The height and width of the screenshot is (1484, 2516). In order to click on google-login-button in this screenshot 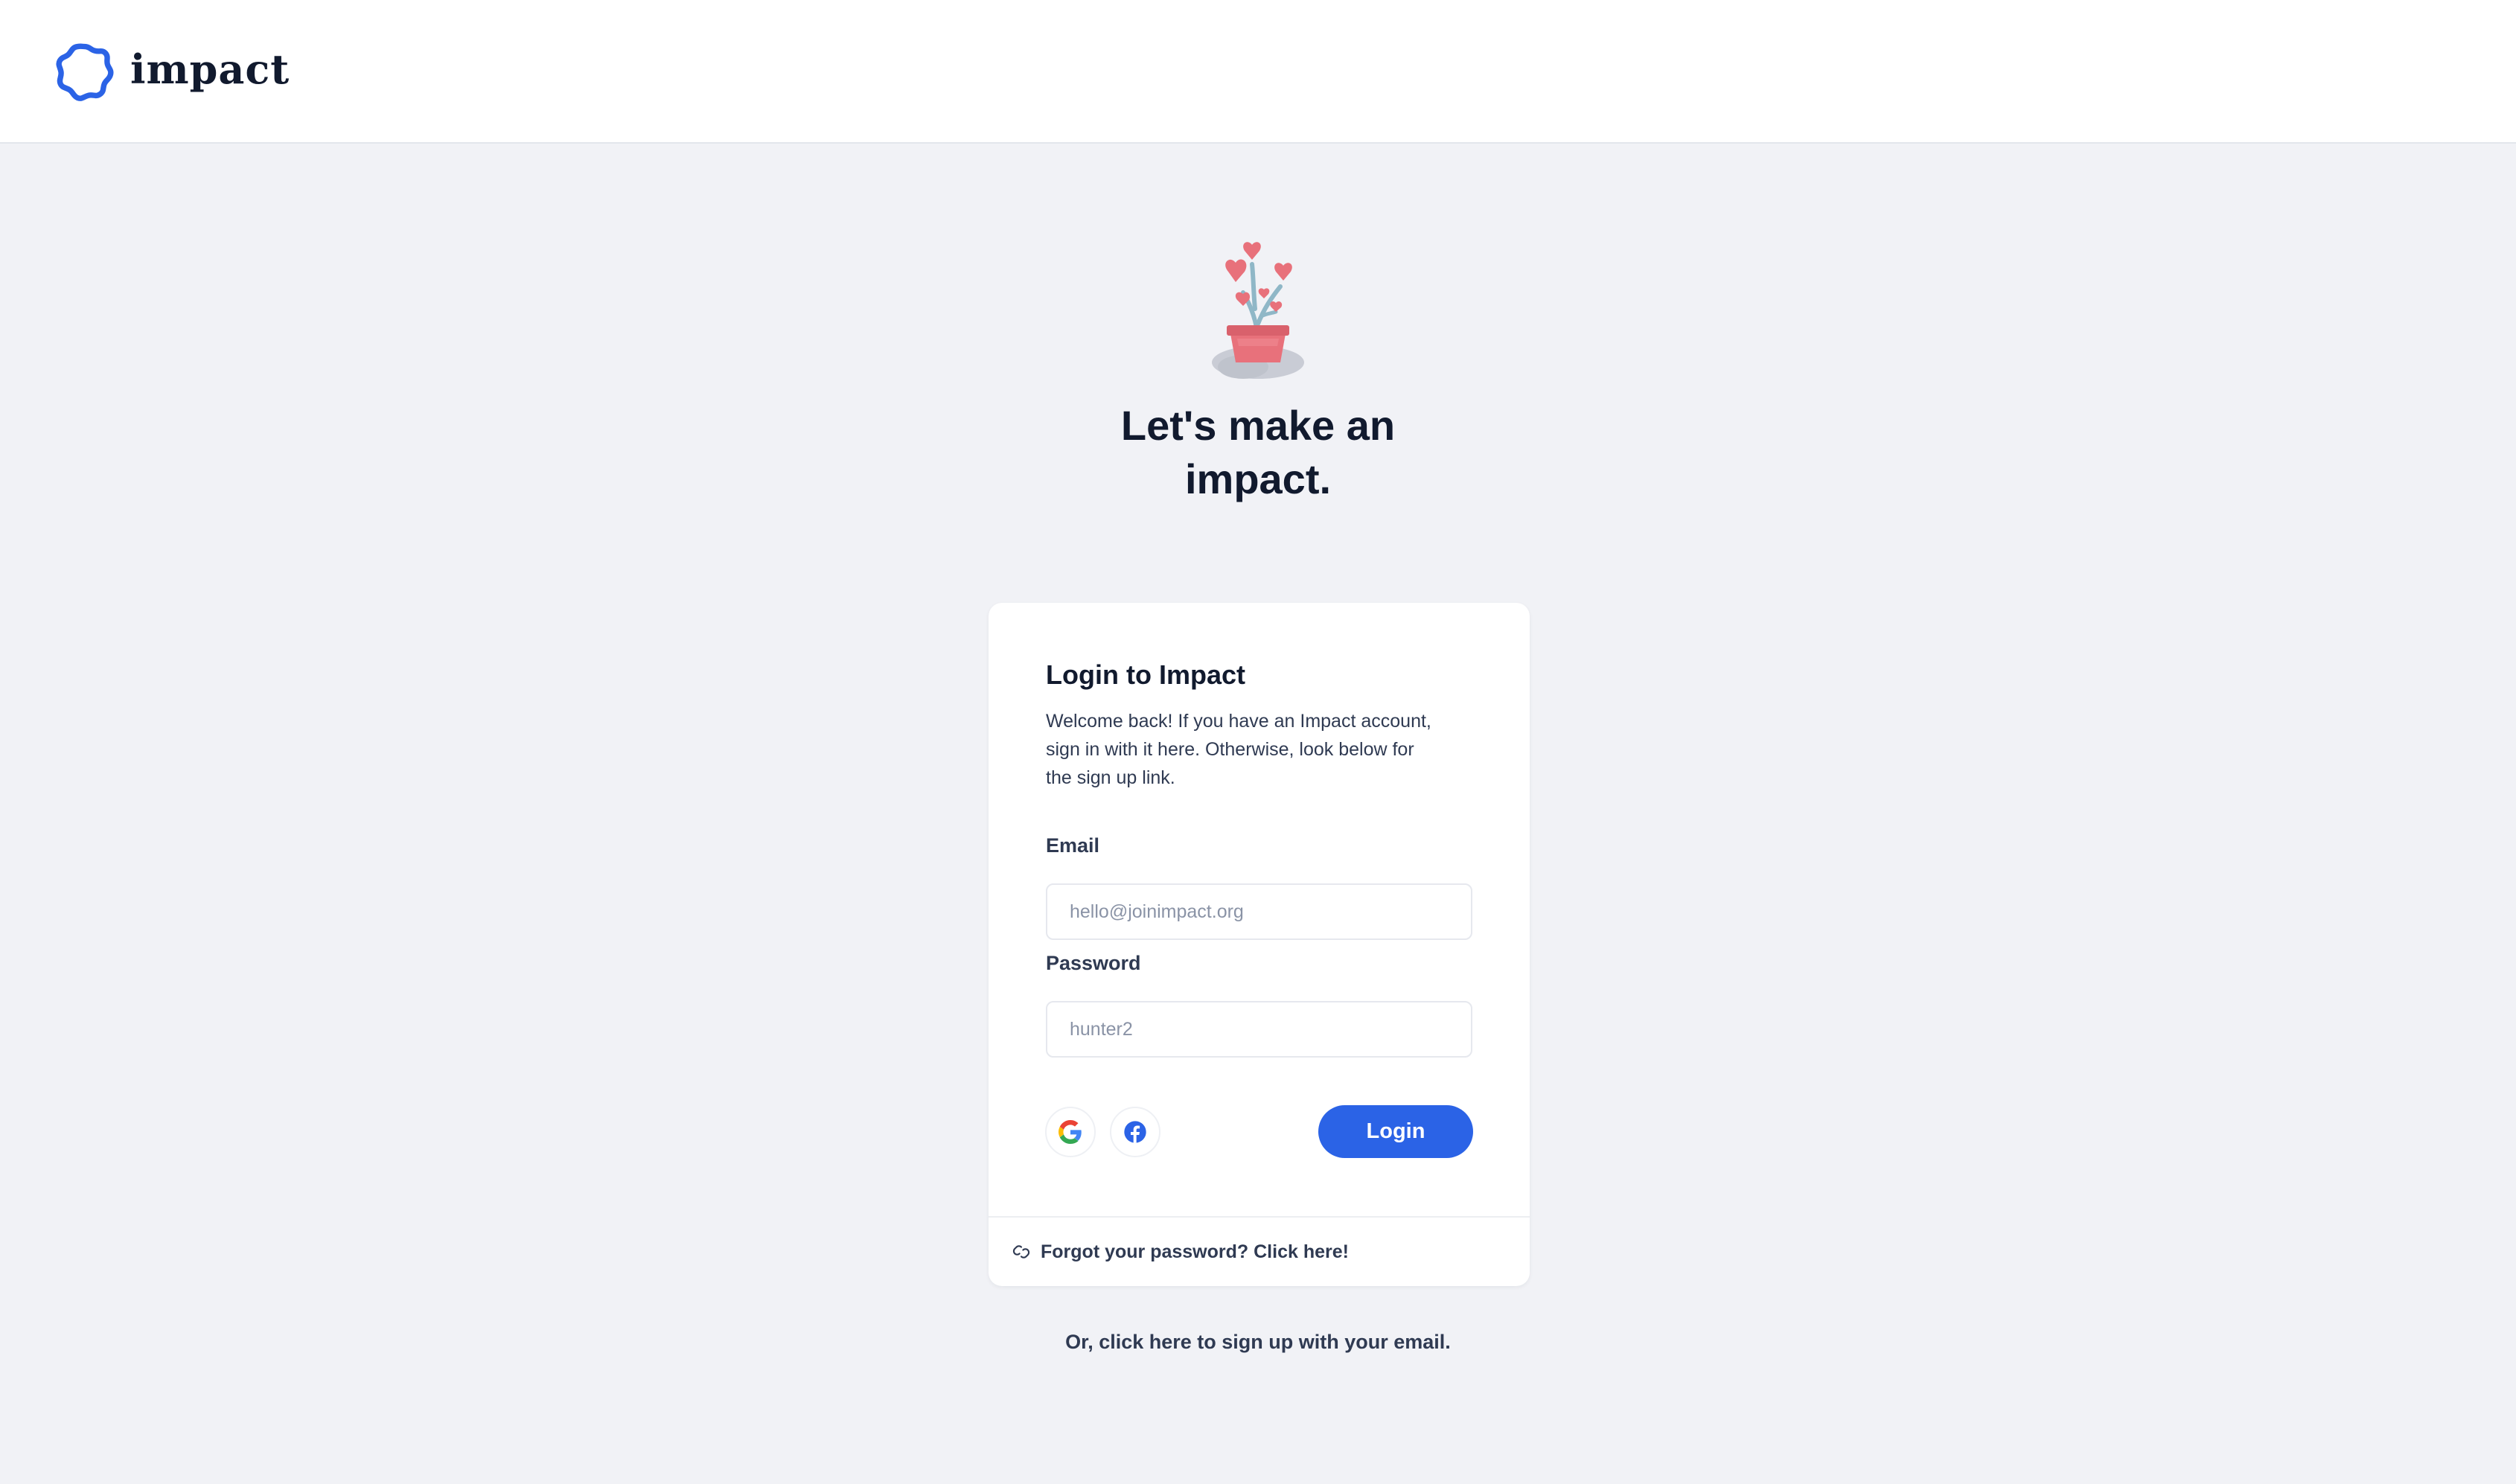, I will do `click(1070, 1132)`.